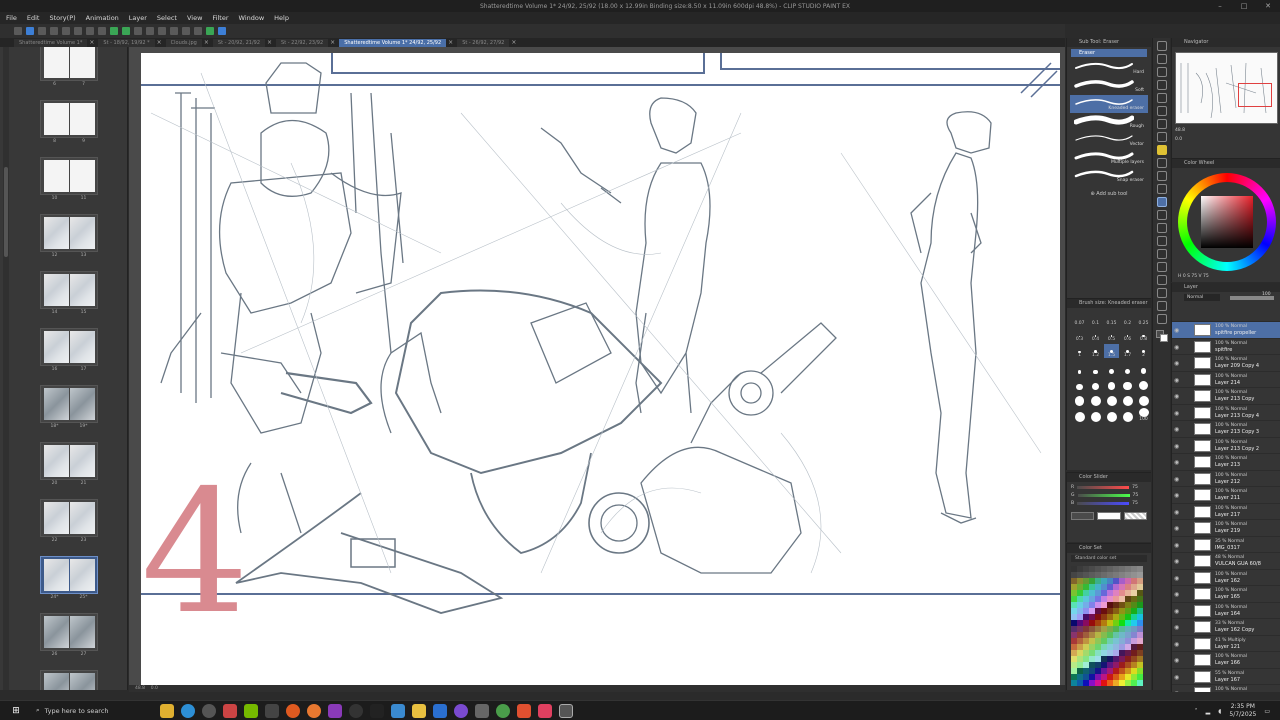  Describe the element at coordinates (524, 710) in the screenshot. I see `brave-icon` at that location.